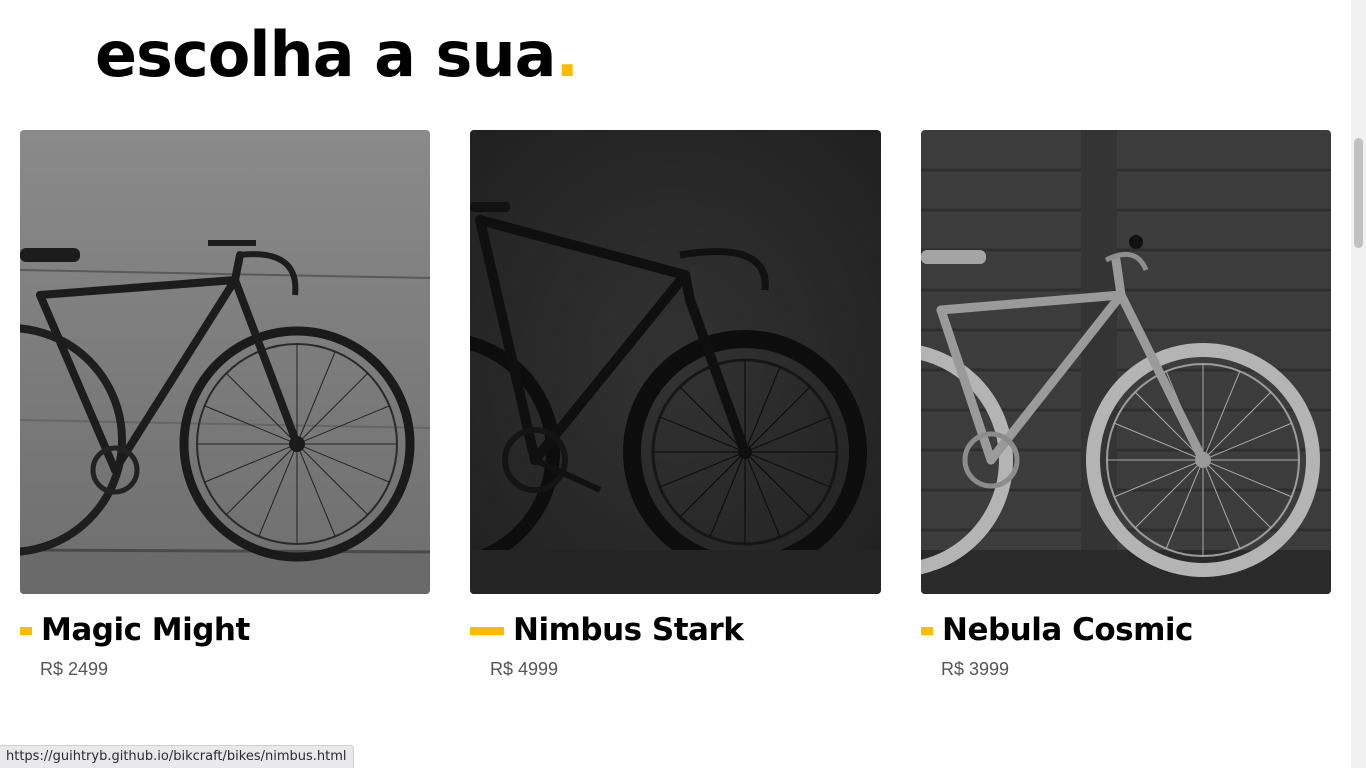 The image size is (1366, 768). Describe the element at coordinates (145, 630) in the screenshot. I see `product-name: Magic Might` at that location.